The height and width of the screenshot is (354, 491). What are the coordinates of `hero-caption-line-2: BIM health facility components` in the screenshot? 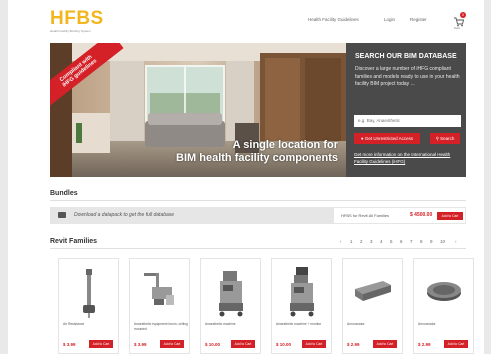 It's located at (257, 158).